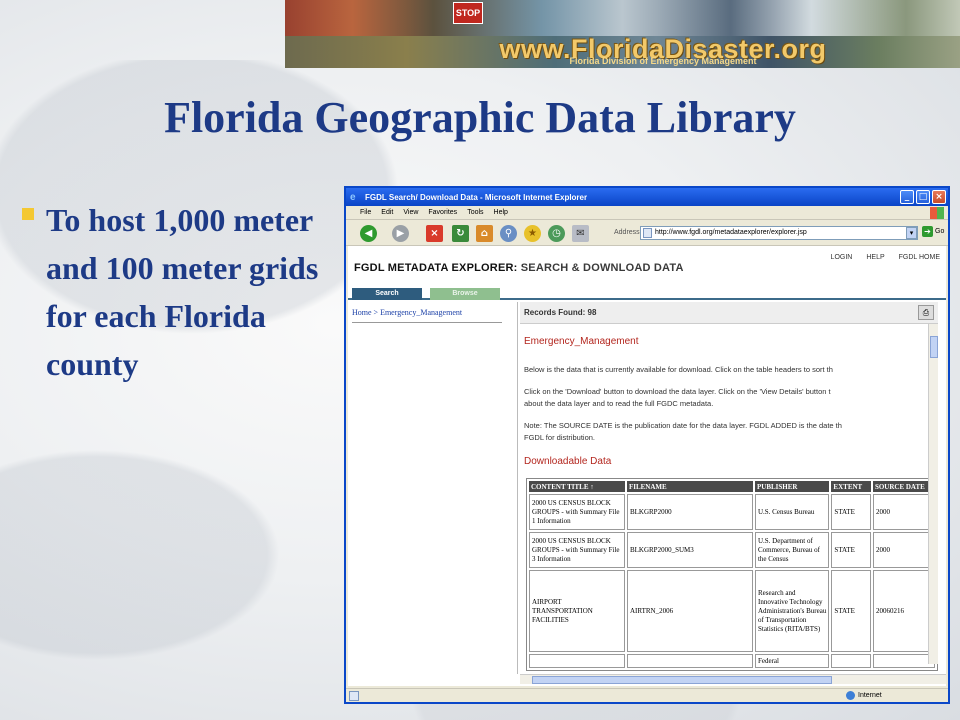 This screenshot has height=720, width=960. I want to click on fgdl-title-bold: FGDL METADATA EXPLORER:, so click(436, 268).